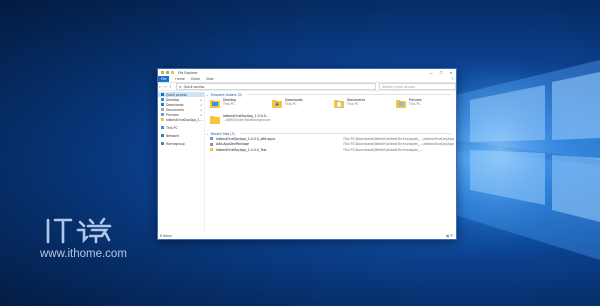 This screenshot has width=600, height=306. I want to click on script-file-icon, so click(211, 144).